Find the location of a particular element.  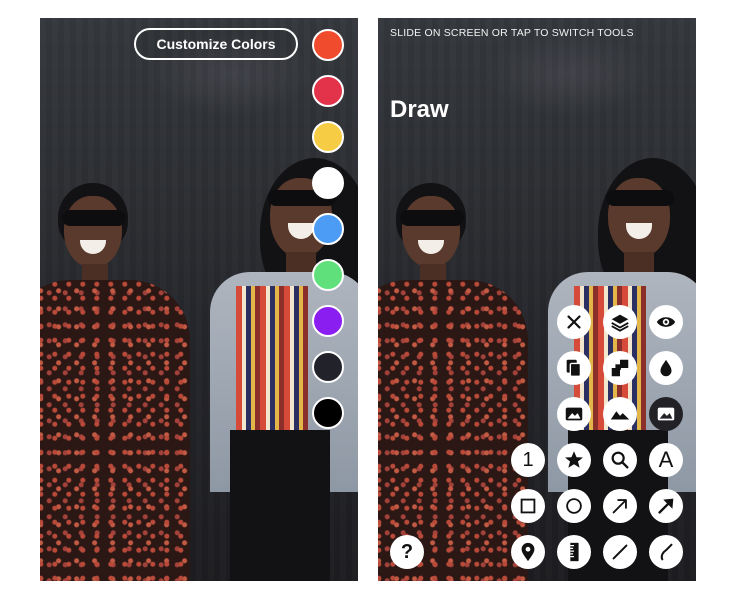

filled-arrow-tool-button is located at coordinates (666, 506).